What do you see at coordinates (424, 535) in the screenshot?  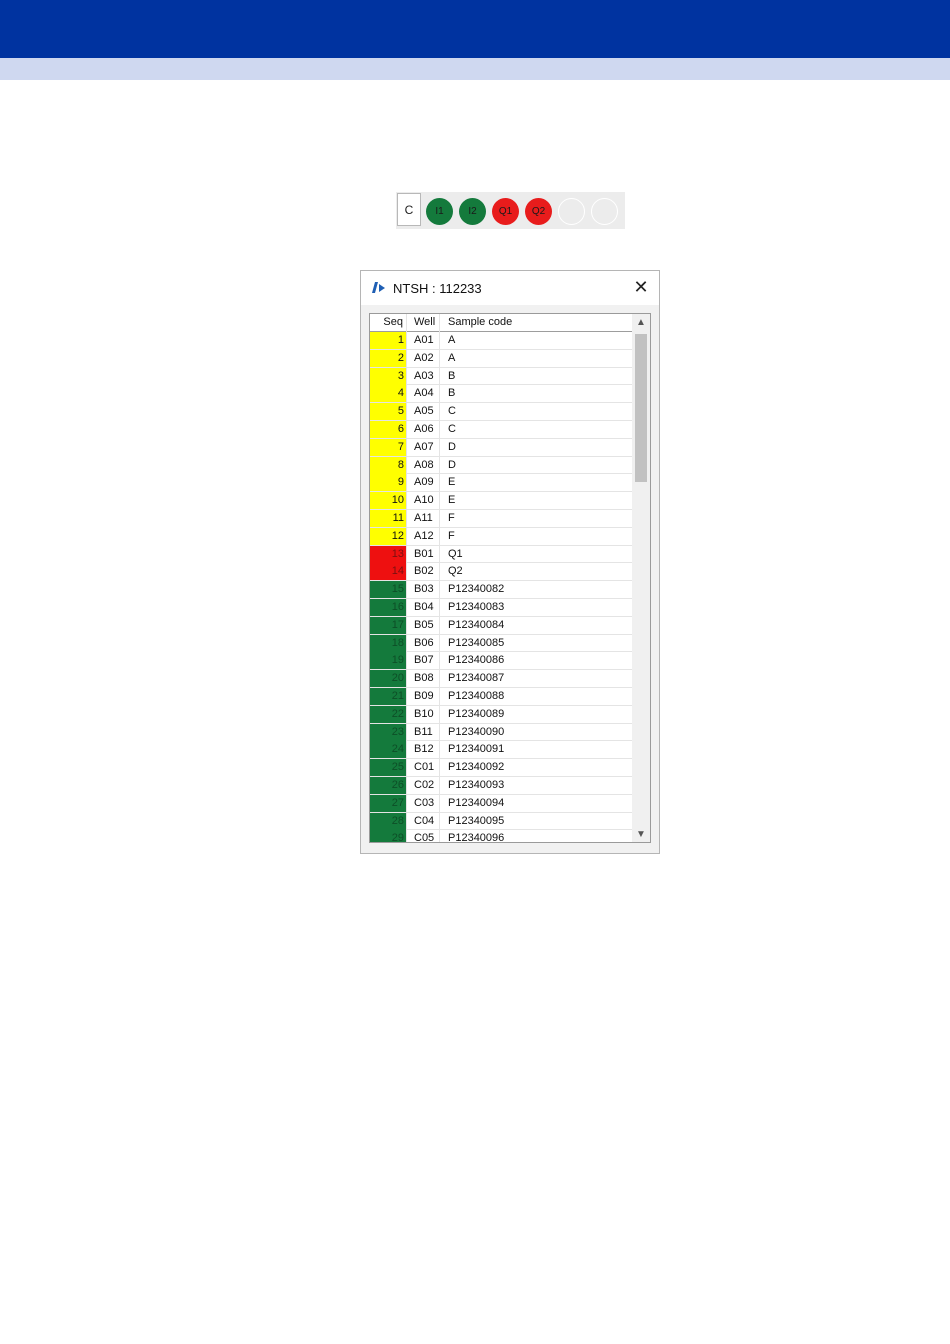 I see `well-cell: A12` at bounding box center [424, 535].